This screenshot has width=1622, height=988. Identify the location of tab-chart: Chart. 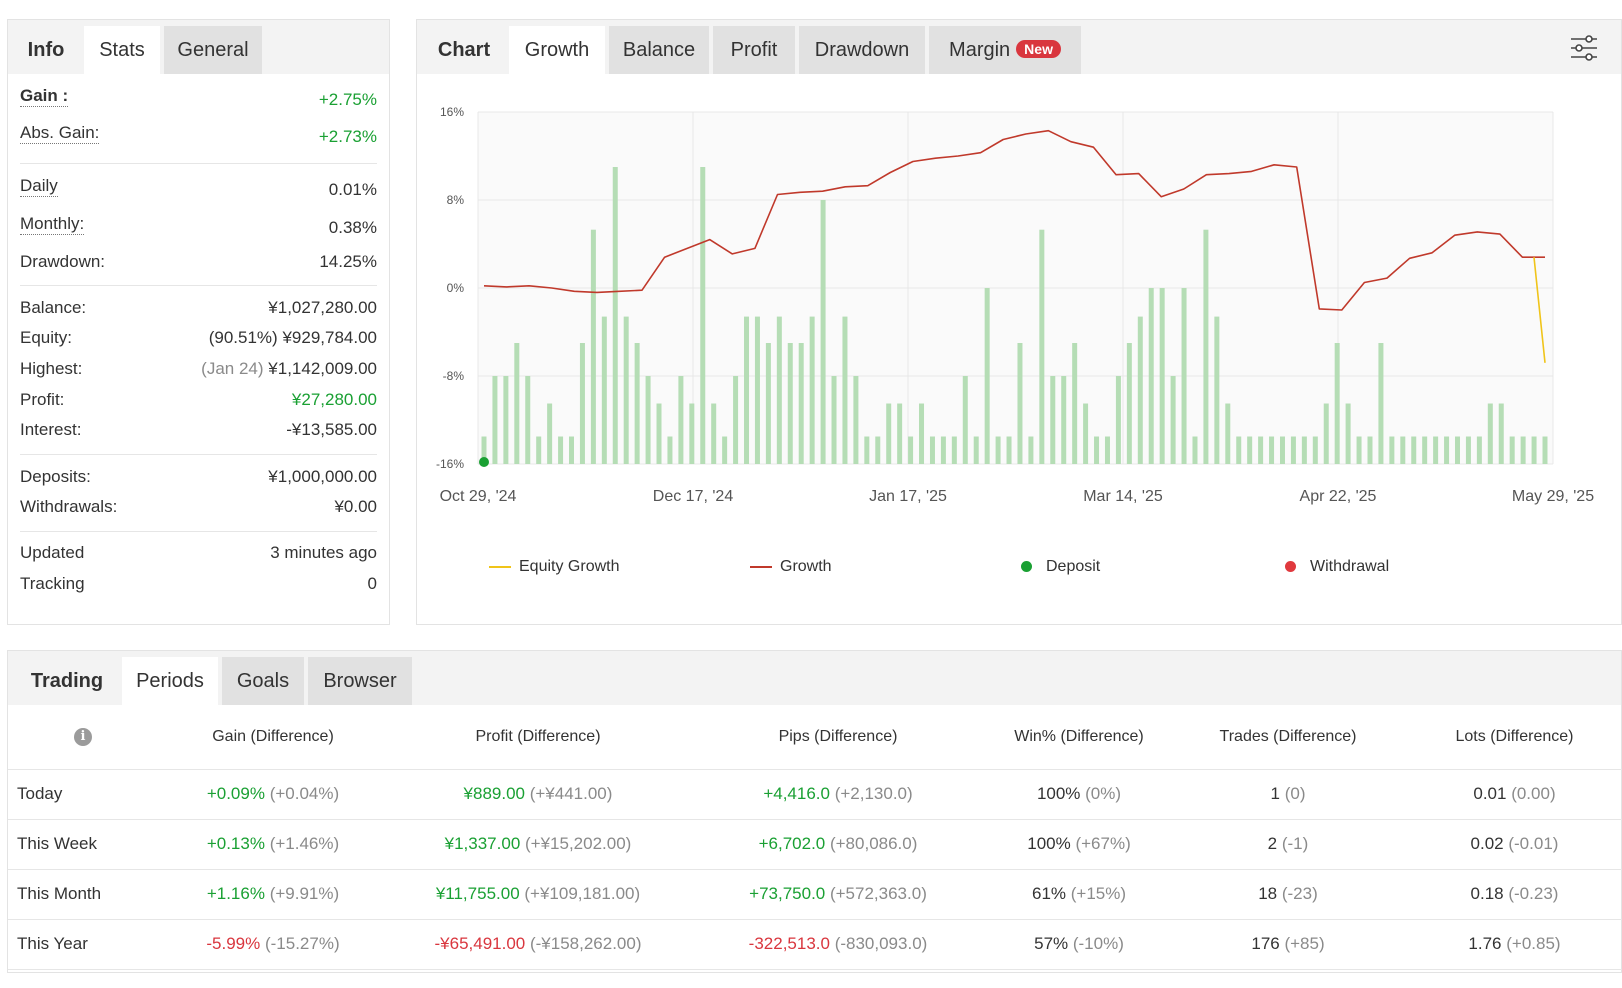
(464, 50).